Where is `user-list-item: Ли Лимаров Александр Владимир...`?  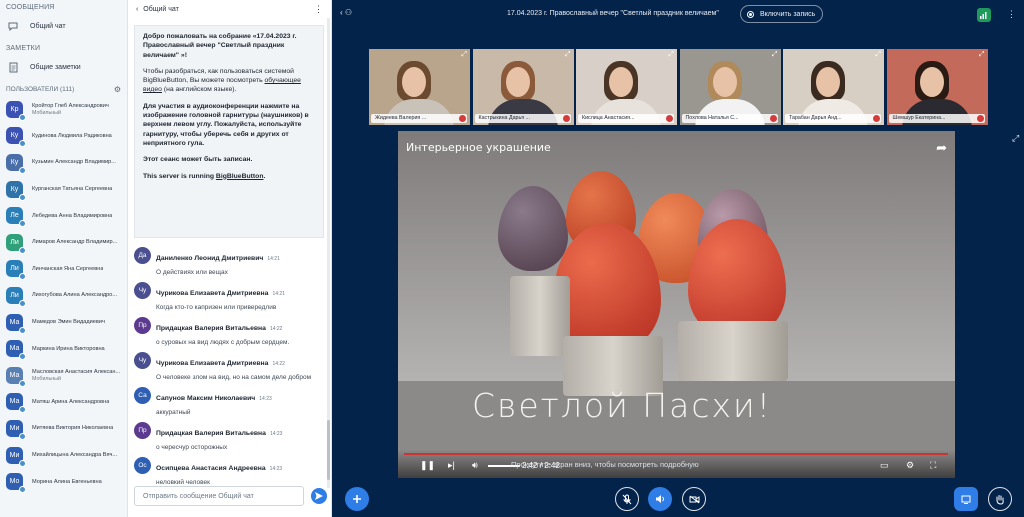 user-list-item: Ли Лимаров Александр Владимир... is located at coordinates (63, 242).